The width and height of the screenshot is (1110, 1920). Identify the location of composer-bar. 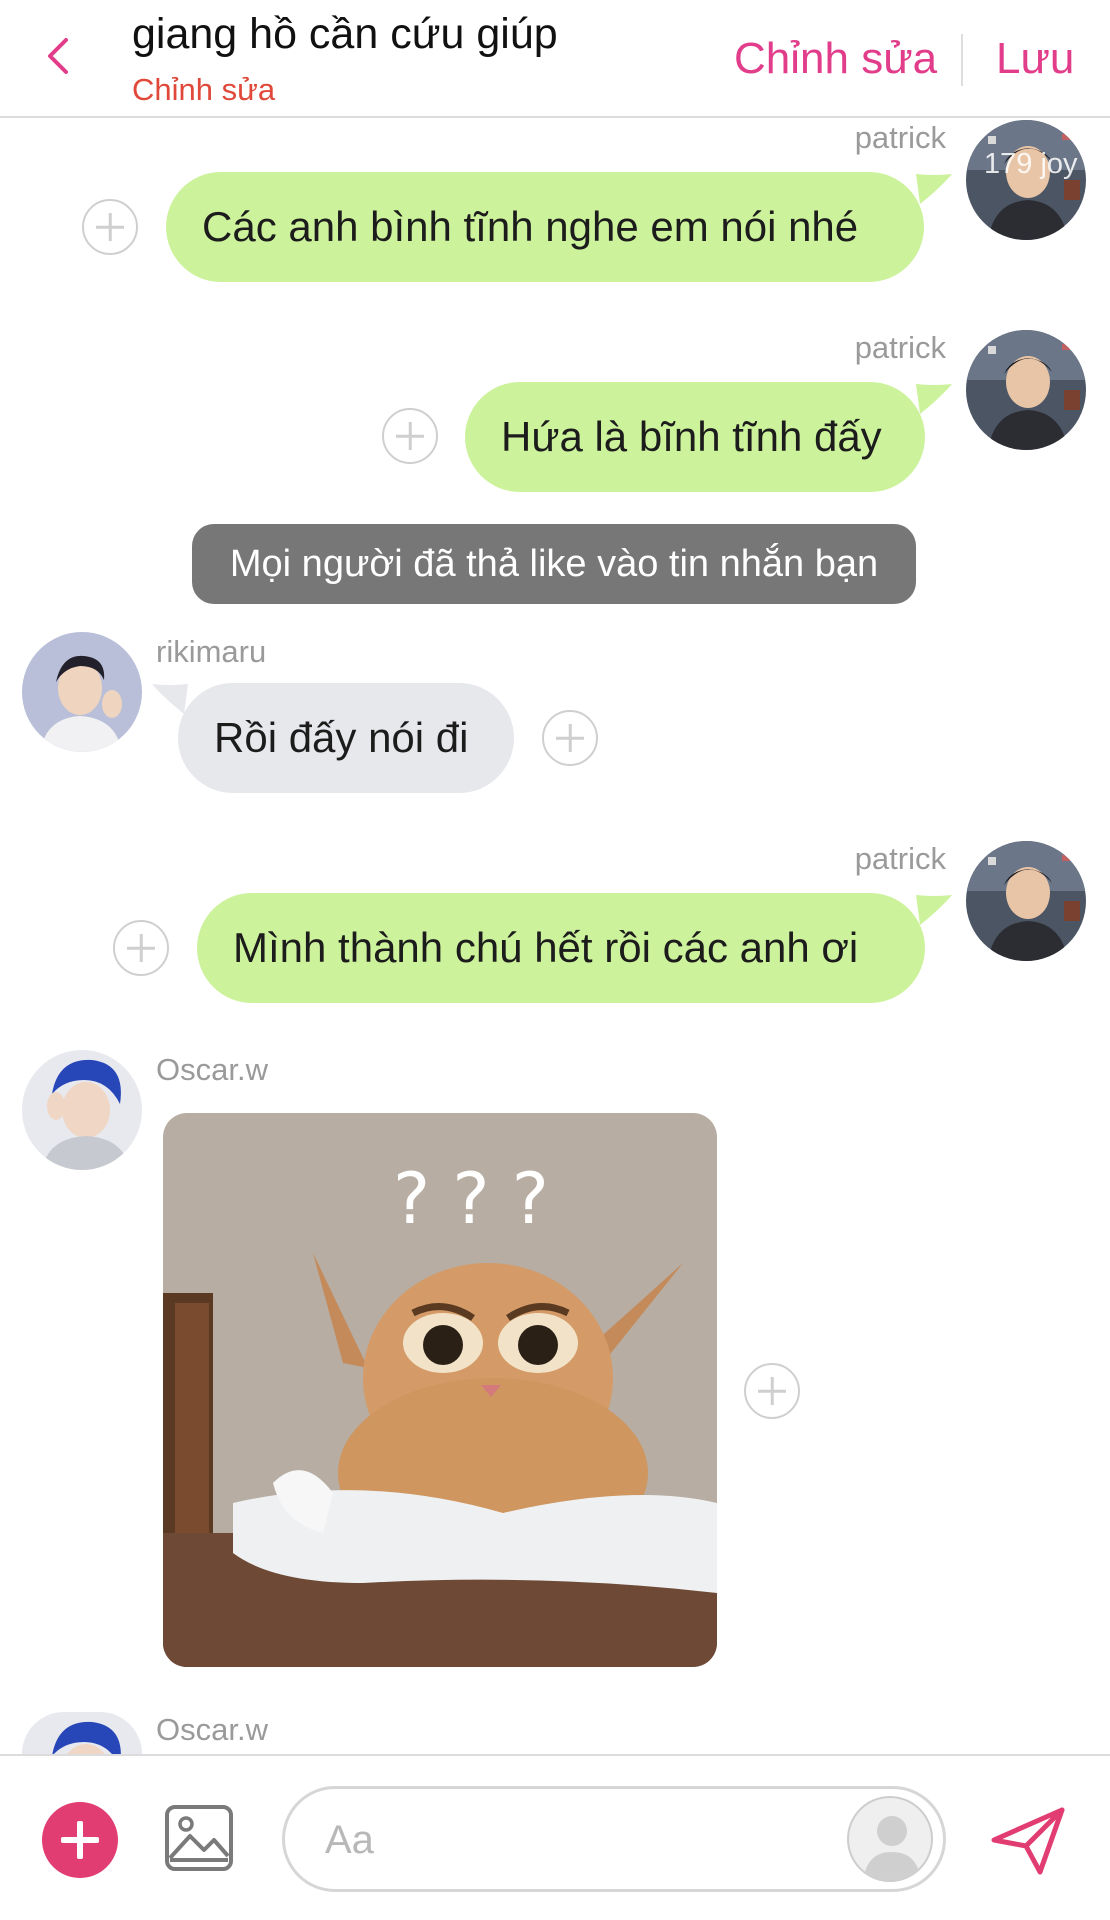
(555, 1837).